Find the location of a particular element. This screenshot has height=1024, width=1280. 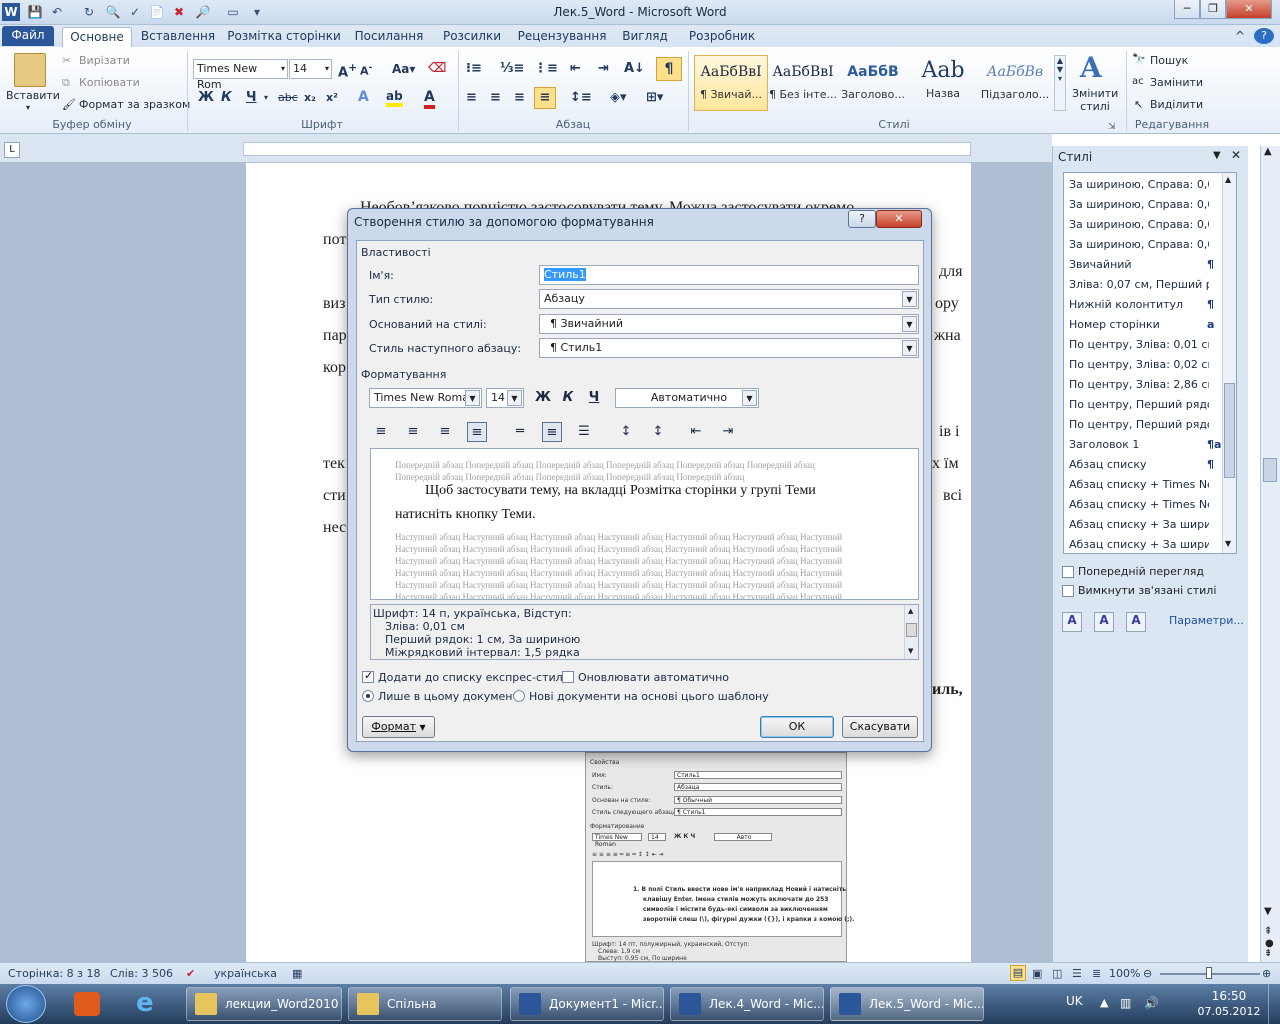

prev-page-icon: ⇞ is located at coordinates (1268, 931).